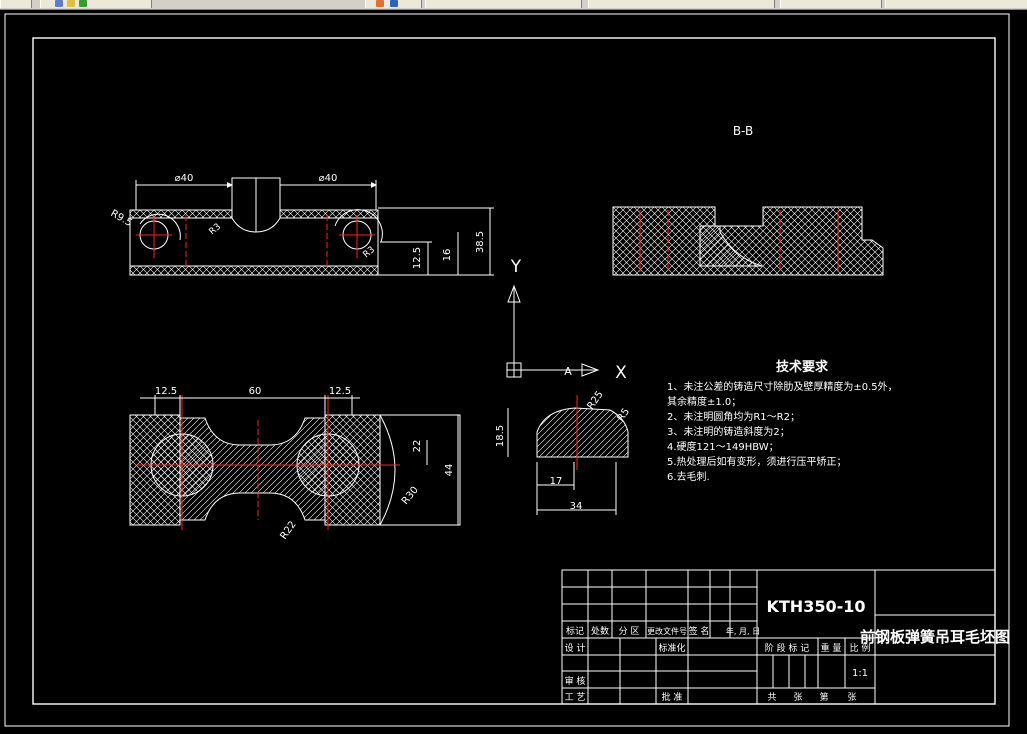 The width and height of the screenshot is (1027, 734). I want to click on label-zhang2: 张, so click(851, 697).